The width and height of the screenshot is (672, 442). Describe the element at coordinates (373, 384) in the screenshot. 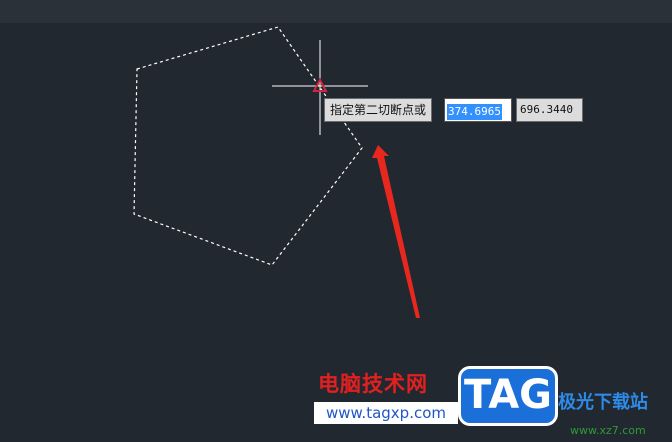

I see `watermark-site-name: 电脑技术网` at that location.